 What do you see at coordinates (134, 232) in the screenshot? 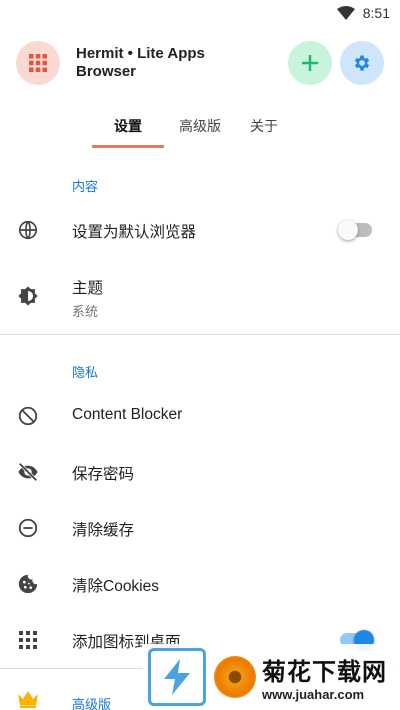
I see `default-browser-label: 设置为默认浏览器` at bounding box center [134, 232].